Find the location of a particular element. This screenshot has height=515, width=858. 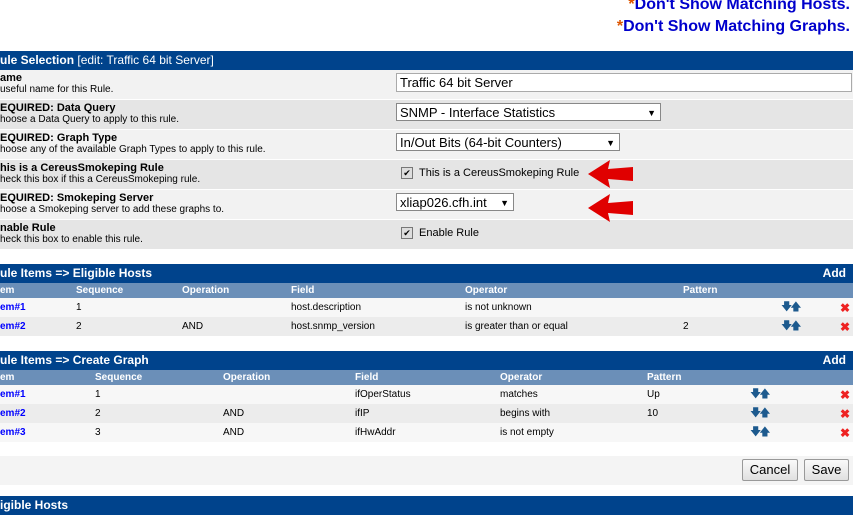

eligible-hosts-list-header: igible Hosts is located at coordinates (426, 505).